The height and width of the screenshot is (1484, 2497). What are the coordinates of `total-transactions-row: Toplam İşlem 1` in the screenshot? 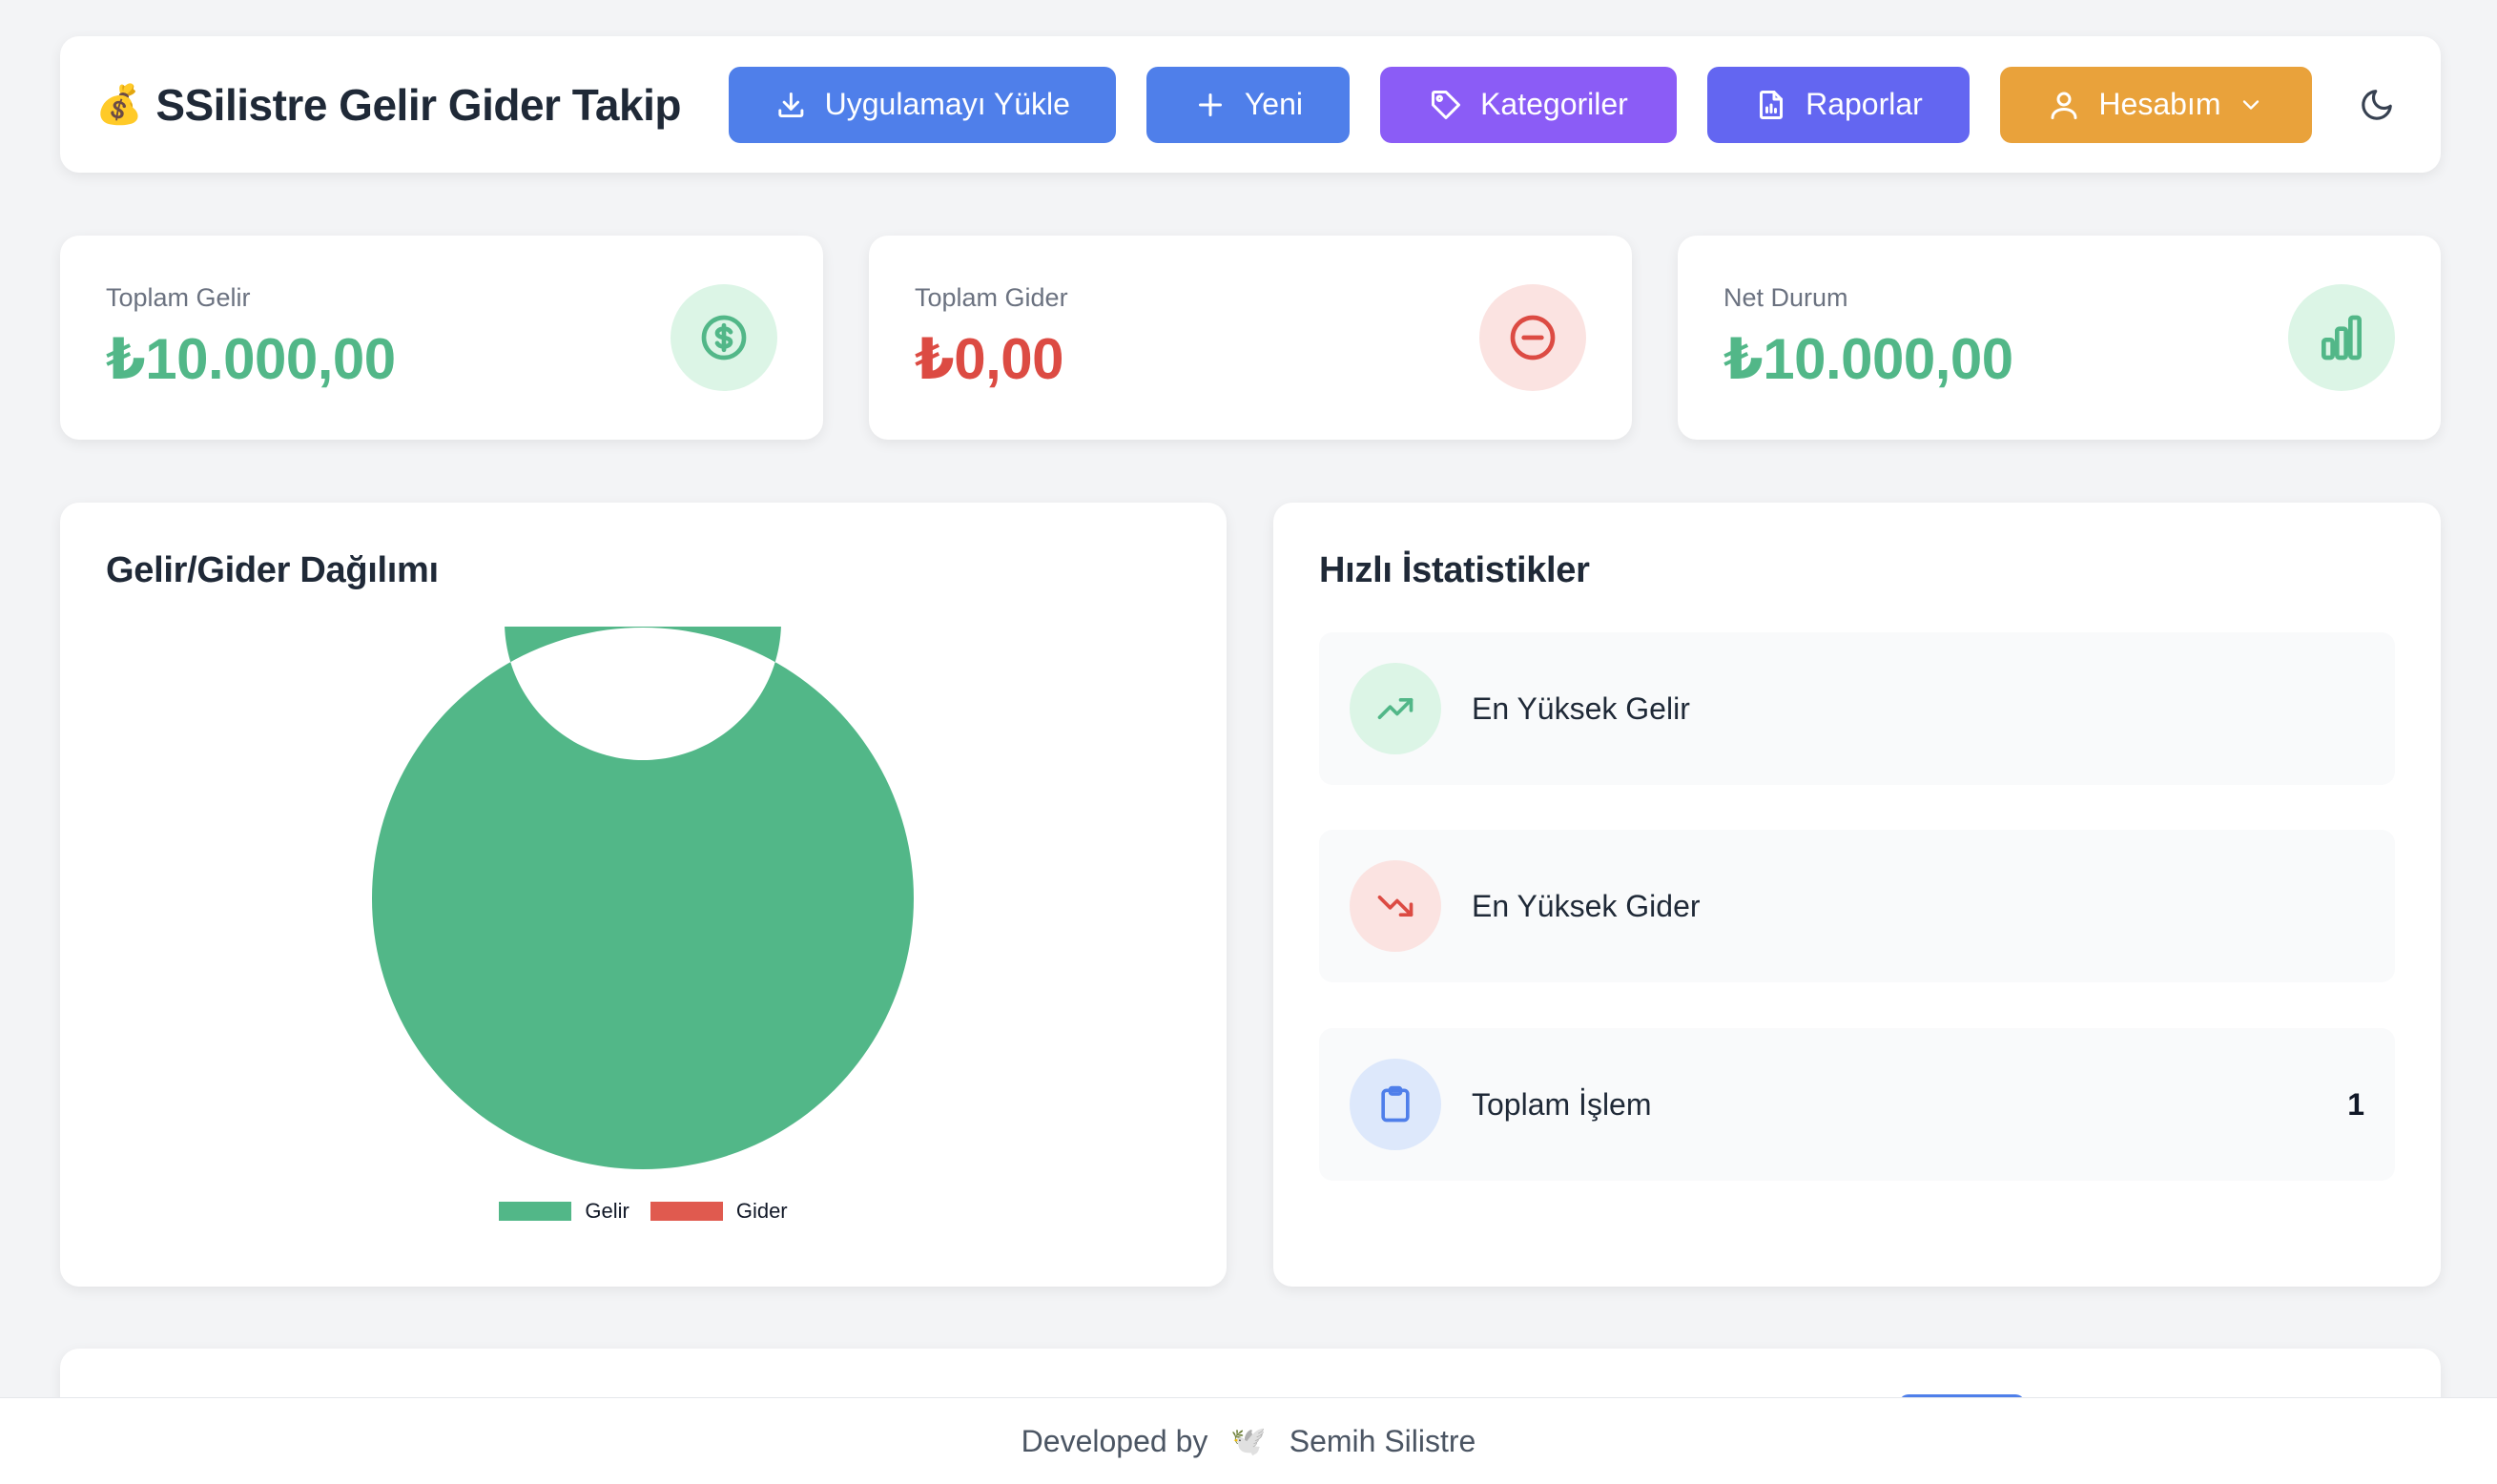 It's located at (1857, 1104).